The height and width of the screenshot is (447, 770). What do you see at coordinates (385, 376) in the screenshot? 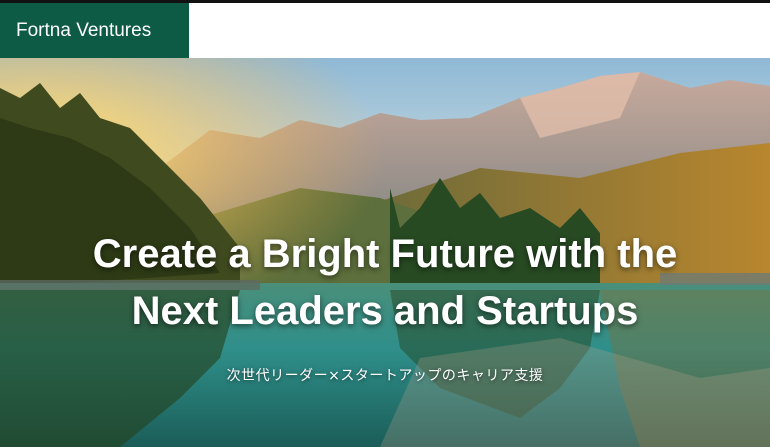
I see `hero-subtitle: 次世代リーダー×スタートアップのキャリア支援` at bounding box center [385, 376].